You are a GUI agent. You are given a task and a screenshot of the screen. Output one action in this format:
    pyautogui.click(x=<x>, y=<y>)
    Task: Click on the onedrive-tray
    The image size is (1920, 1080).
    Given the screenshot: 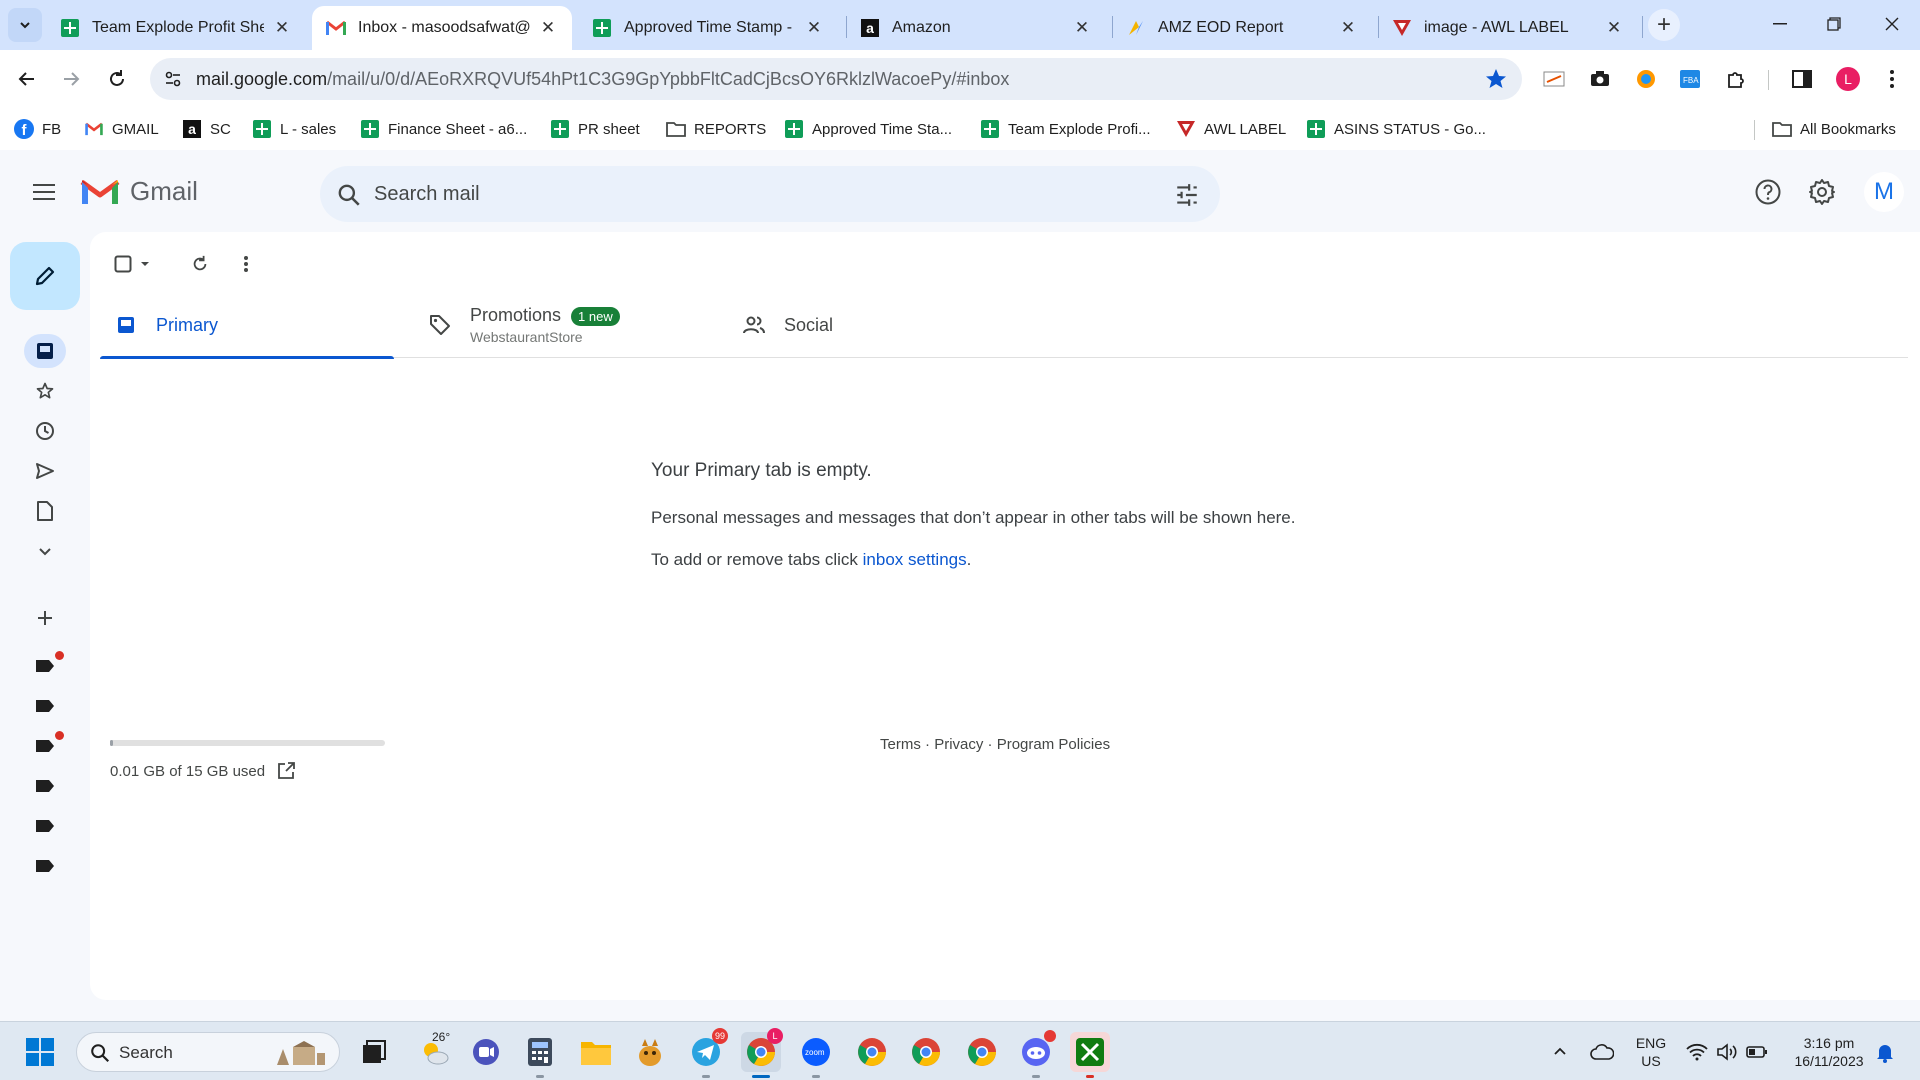 What is the action you would take?
    pyautogui.click(x=1602, y=1052)
    